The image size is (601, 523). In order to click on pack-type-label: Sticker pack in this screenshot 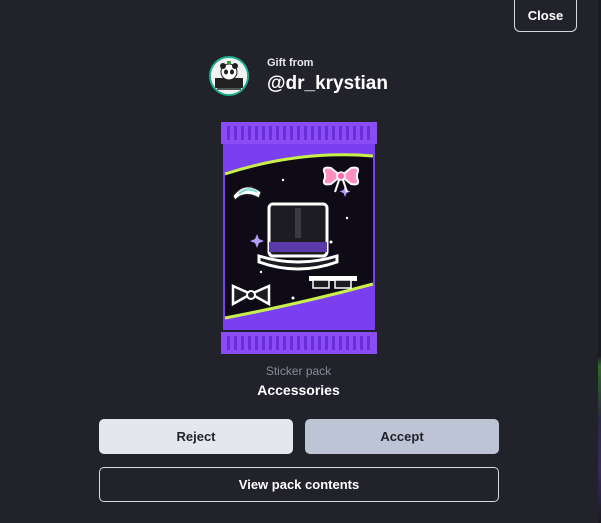, I will do `click(298, 371)`.